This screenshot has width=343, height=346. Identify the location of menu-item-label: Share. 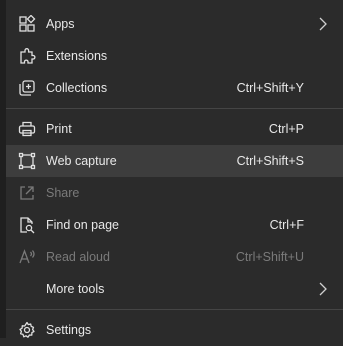
(63, 193).